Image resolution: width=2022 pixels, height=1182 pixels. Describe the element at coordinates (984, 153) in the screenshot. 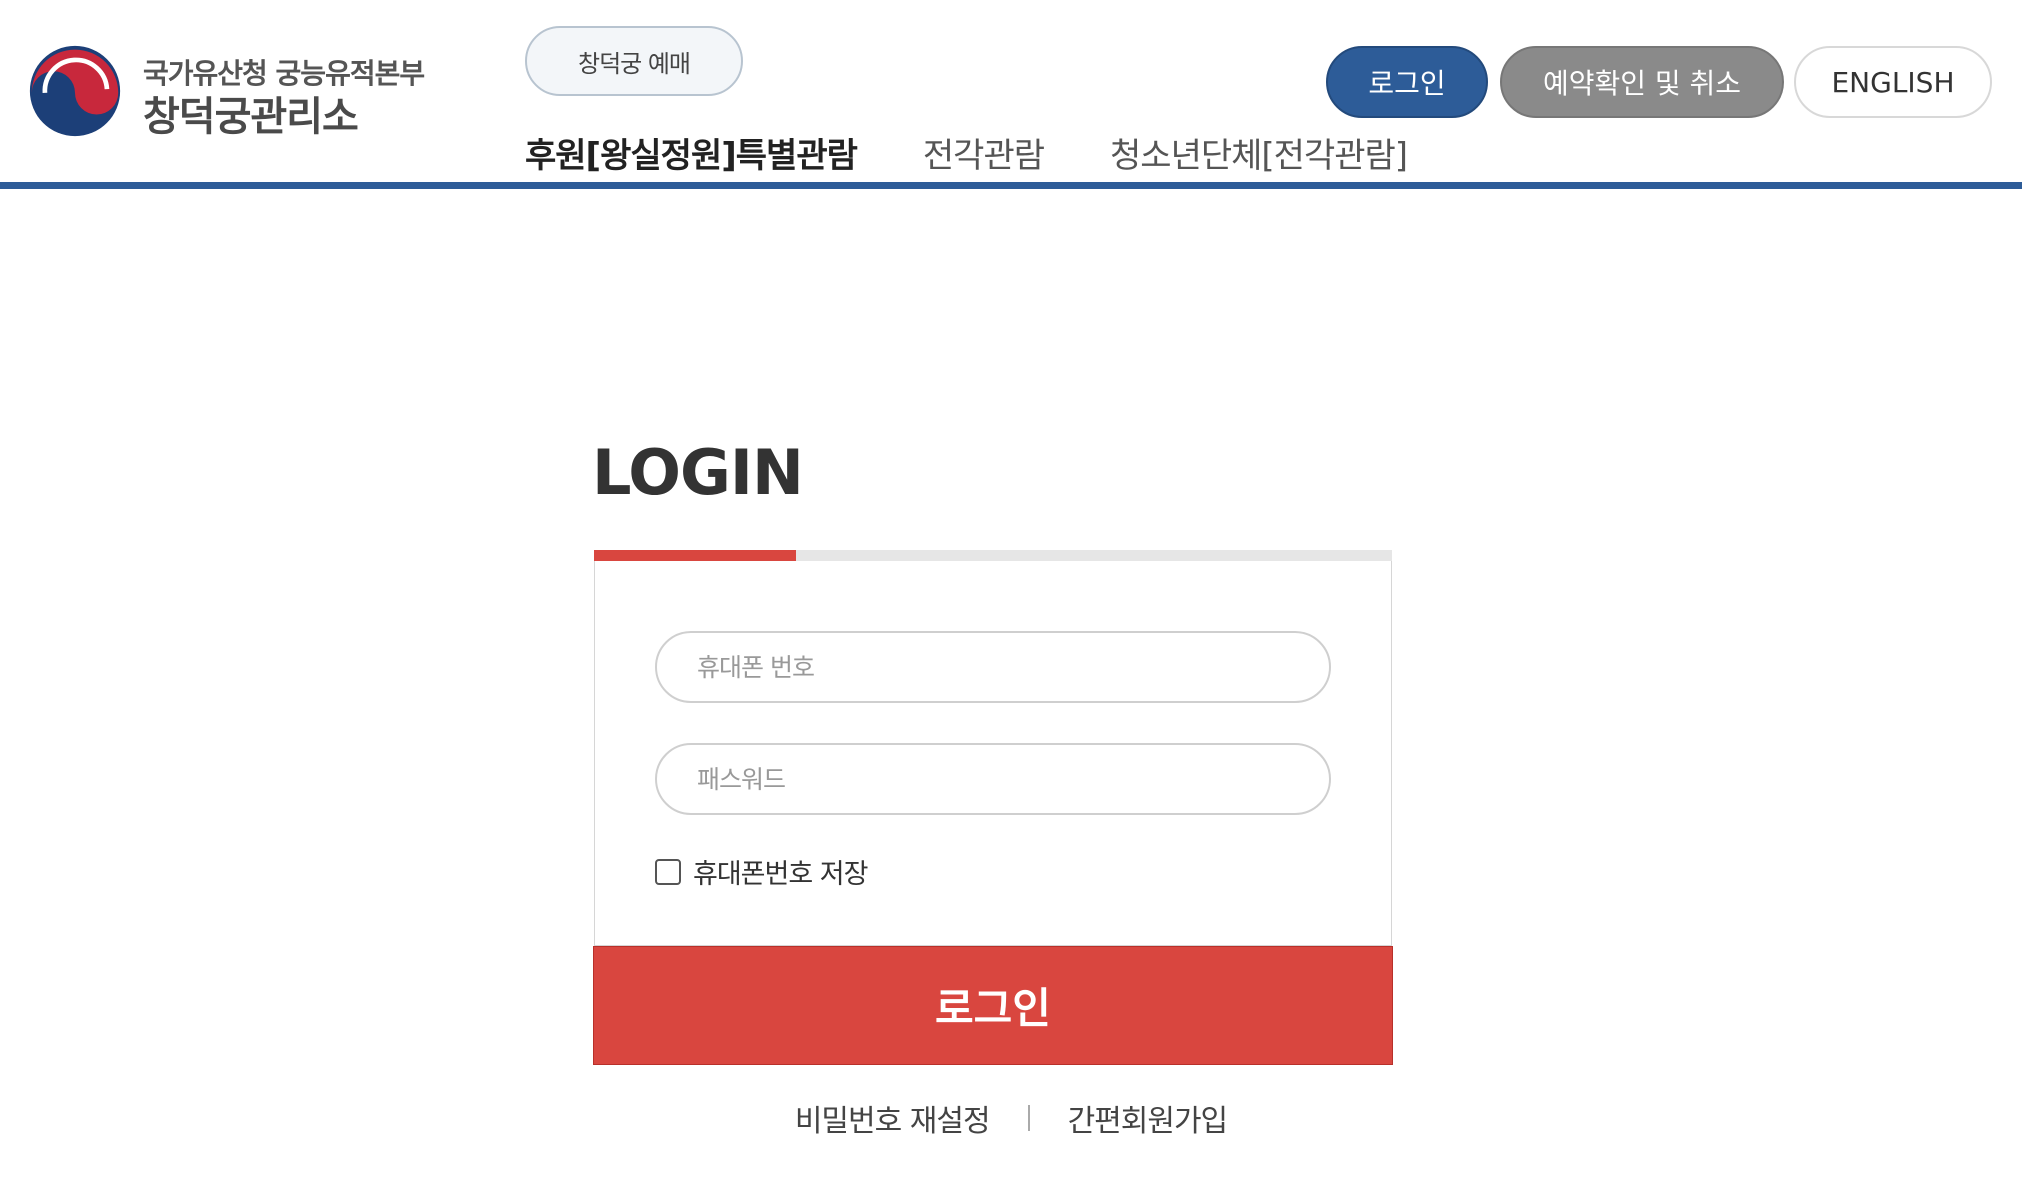

I see `nav-item-palace-buildings-tour: 전각관람` at that location.